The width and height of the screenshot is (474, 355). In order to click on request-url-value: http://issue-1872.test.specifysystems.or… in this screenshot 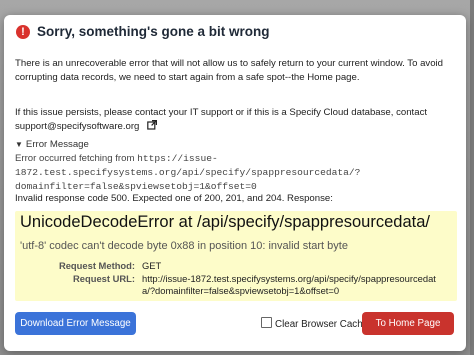, I will do `click(289, 284)`.